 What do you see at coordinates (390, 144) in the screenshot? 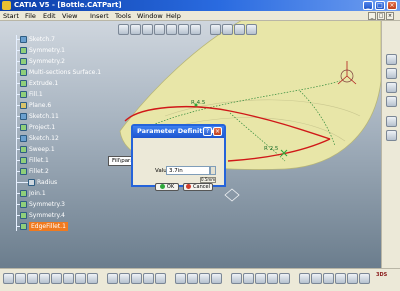
I see `right-toolbar` at bounding box center [390, 144].